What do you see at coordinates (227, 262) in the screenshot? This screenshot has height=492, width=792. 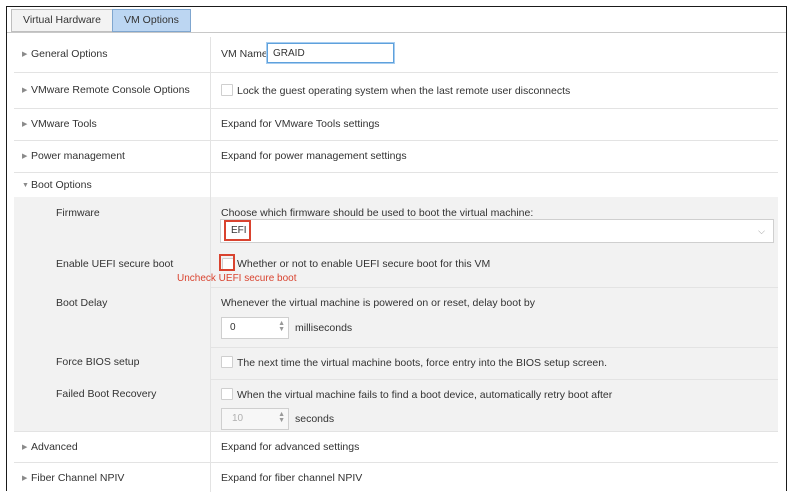 I see `uefi-checkbox-highlight-box` at bounding box center [227, 262].